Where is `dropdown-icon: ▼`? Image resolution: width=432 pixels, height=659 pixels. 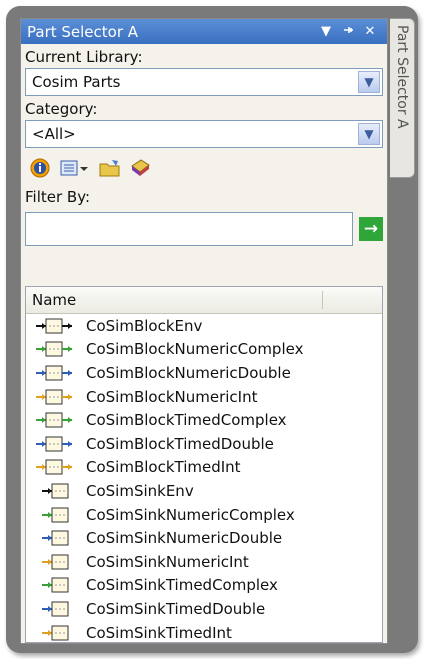
dropdown-icon: ▼ is located at coordinates (326, 31).